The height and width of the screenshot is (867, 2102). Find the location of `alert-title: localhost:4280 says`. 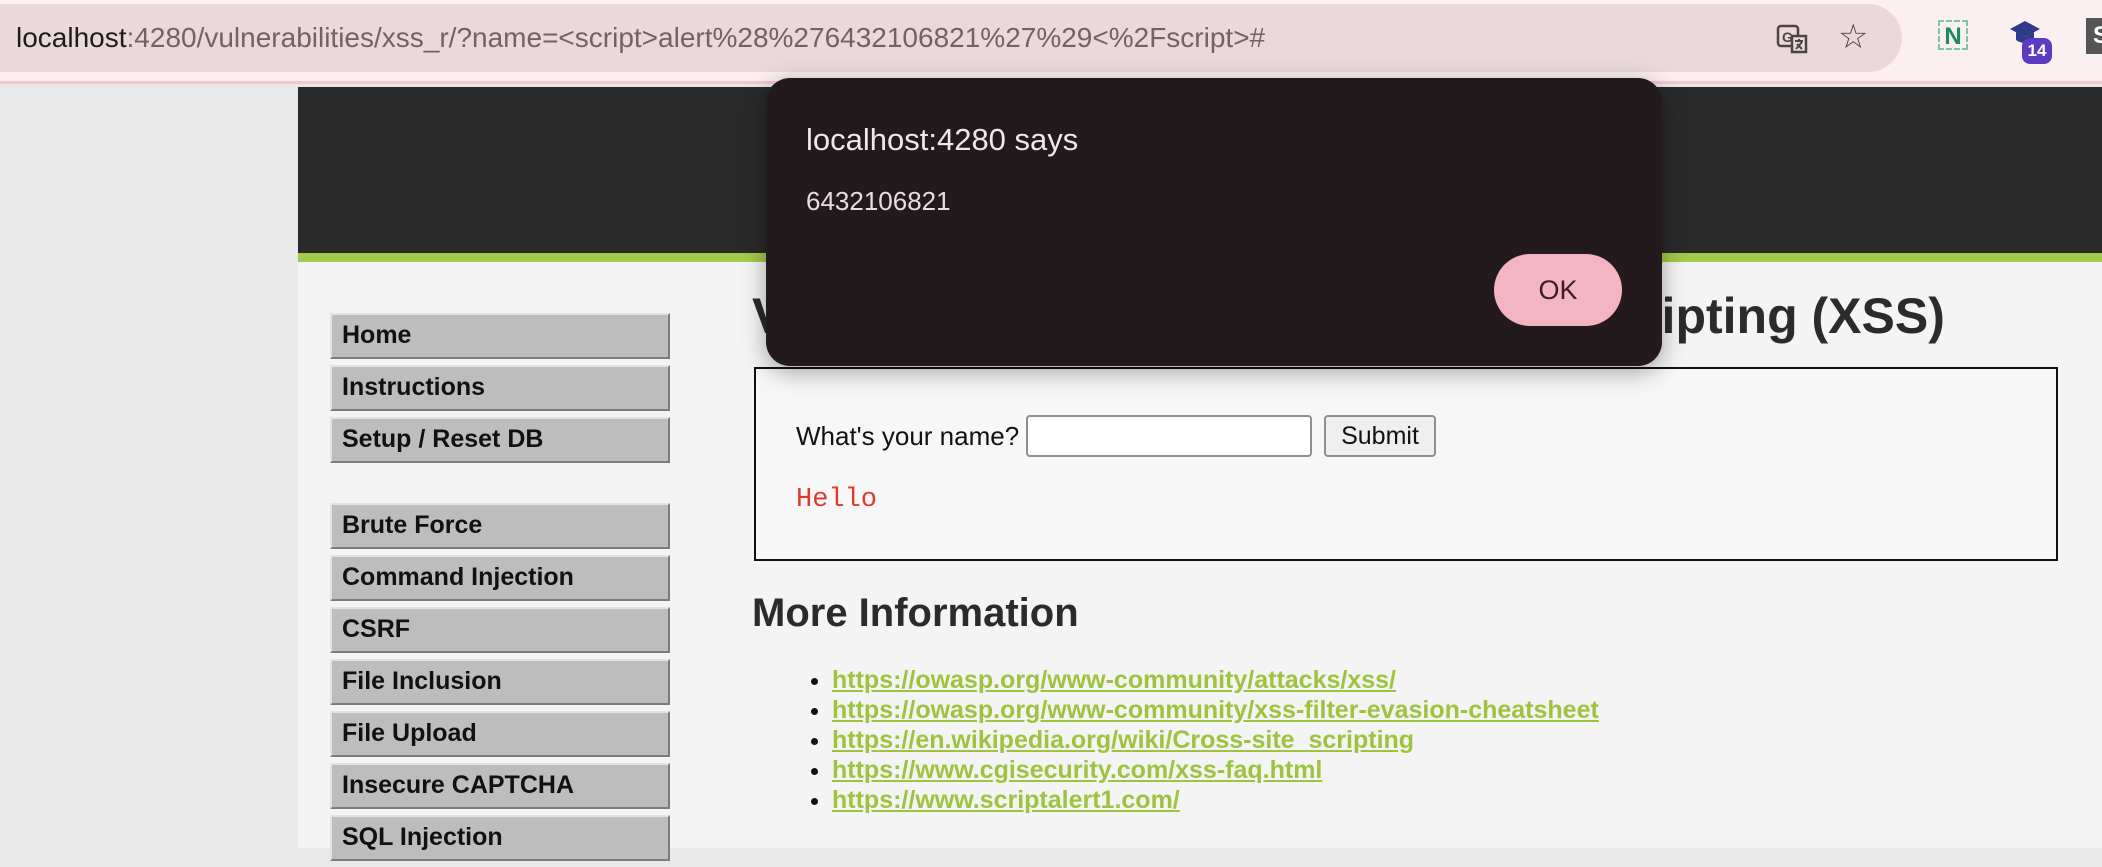

alert-title: localhost:4280 says is located at coordinates (942, 139).